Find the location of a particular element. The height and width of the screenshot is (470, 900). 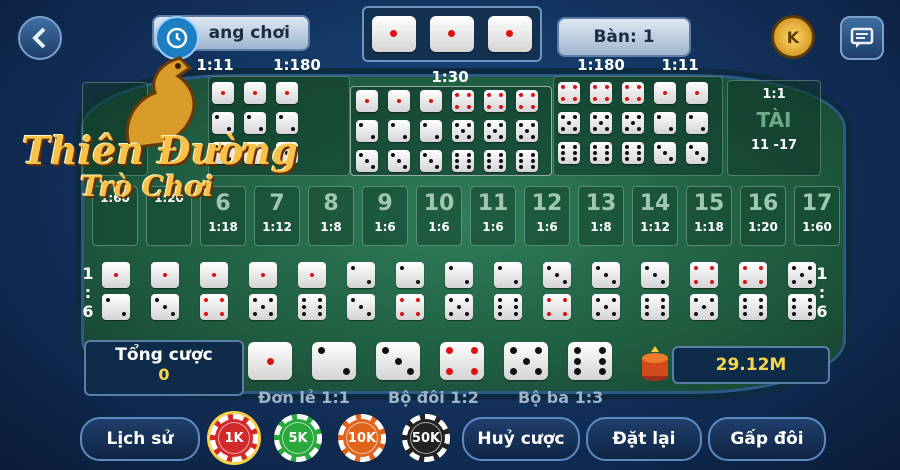

sum-bet-cell: 10 1:6 is located at coordinates (439, 216).